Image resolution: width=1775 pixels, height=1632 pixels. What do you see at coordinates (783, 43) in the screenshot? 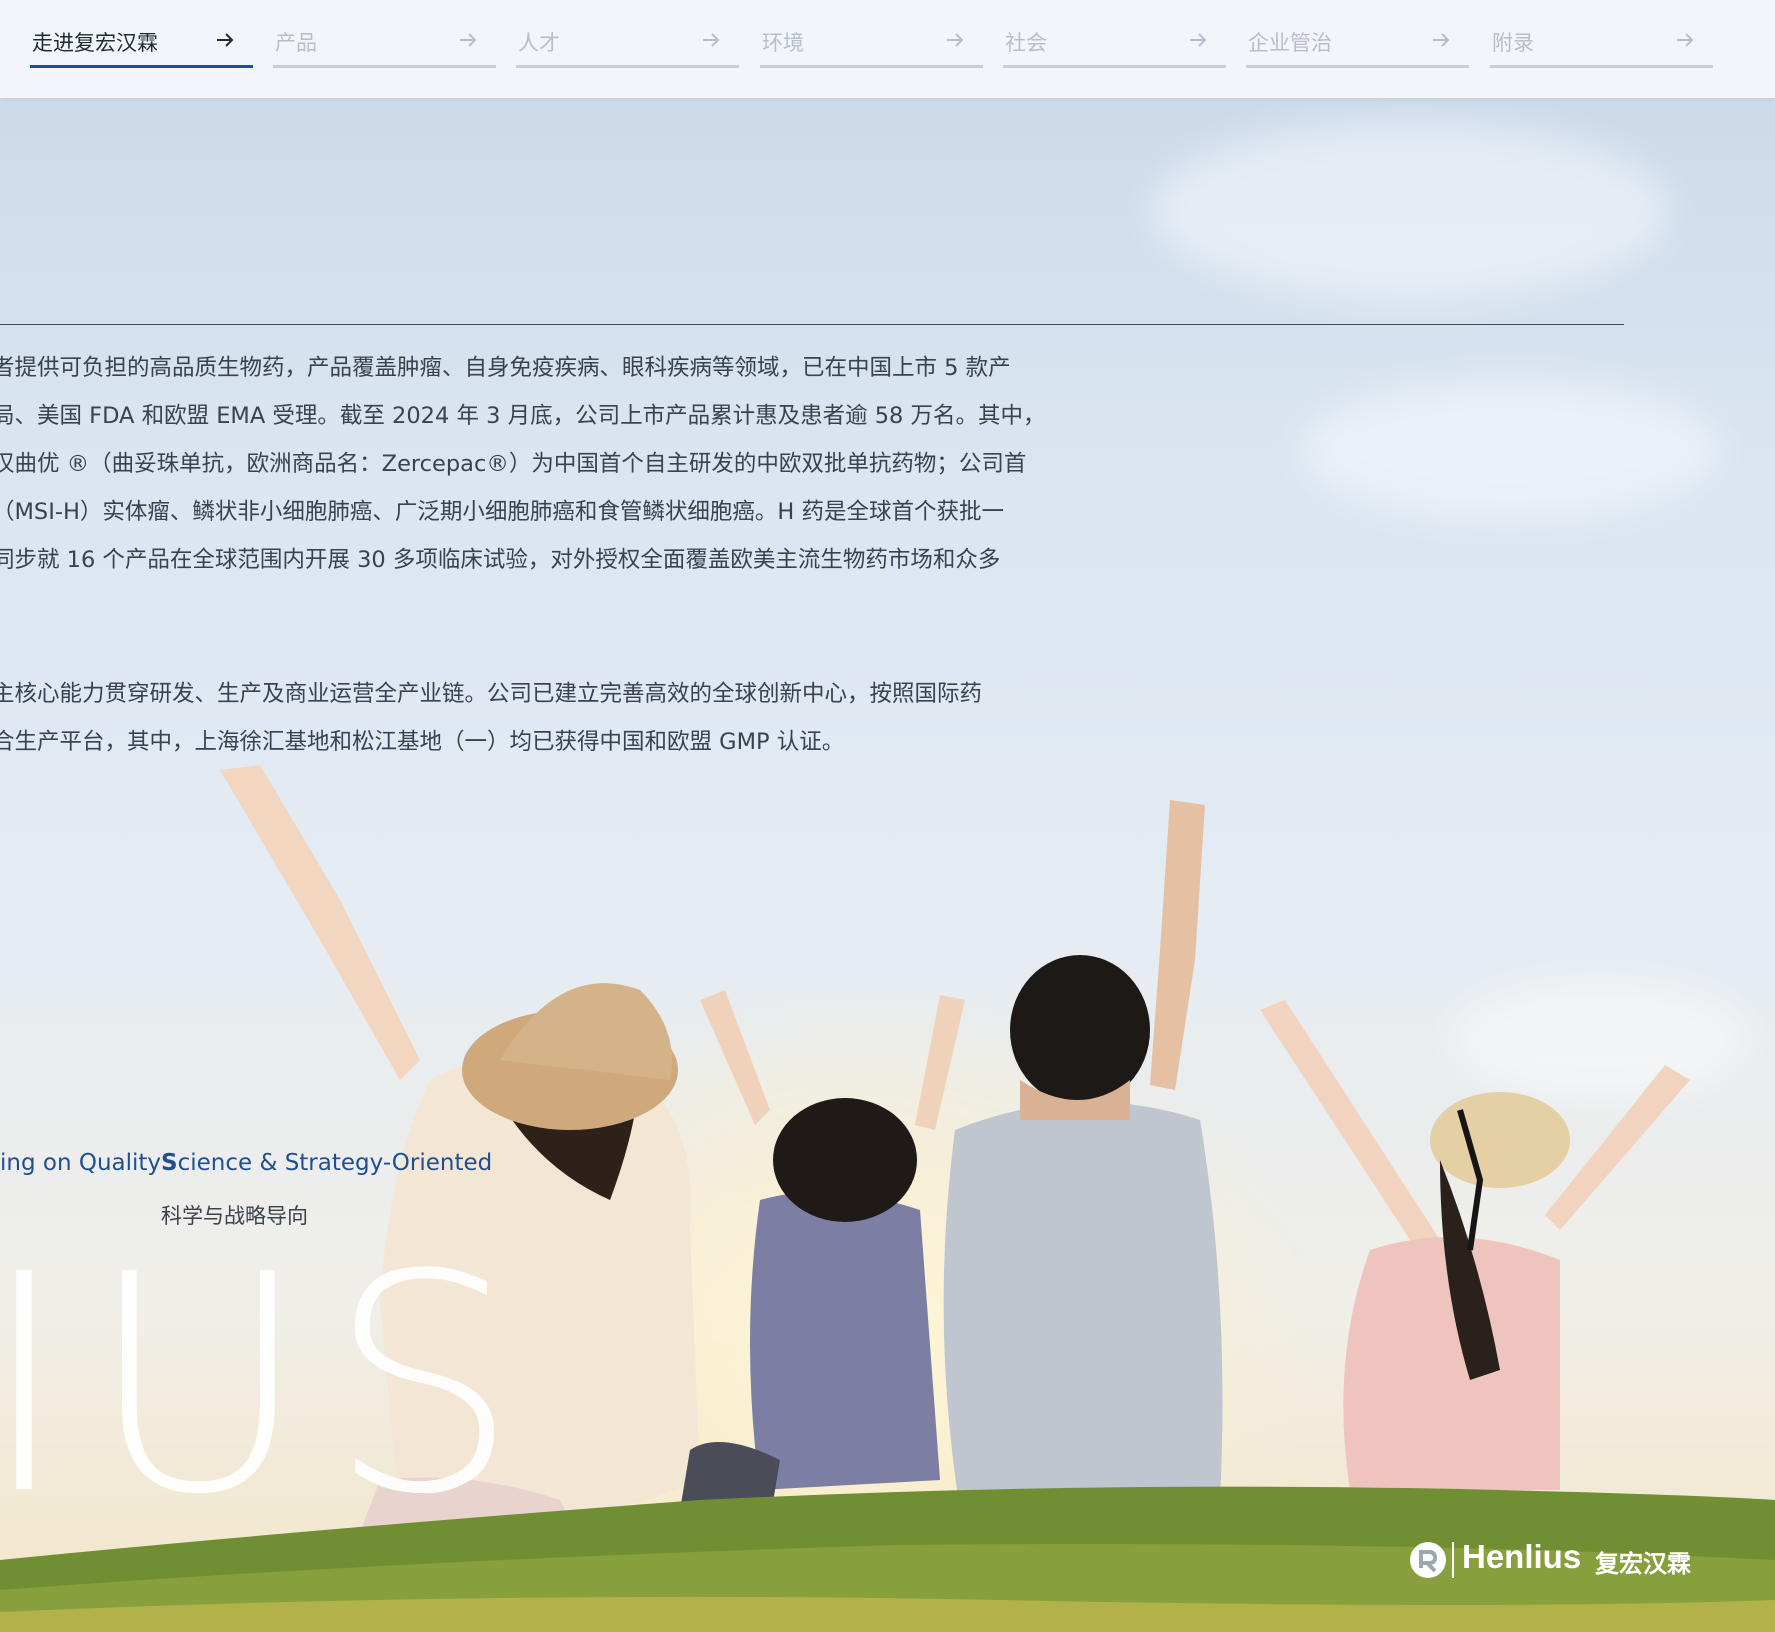
I see `nav-tab-label: 环境` at bounding box center [783, 43].